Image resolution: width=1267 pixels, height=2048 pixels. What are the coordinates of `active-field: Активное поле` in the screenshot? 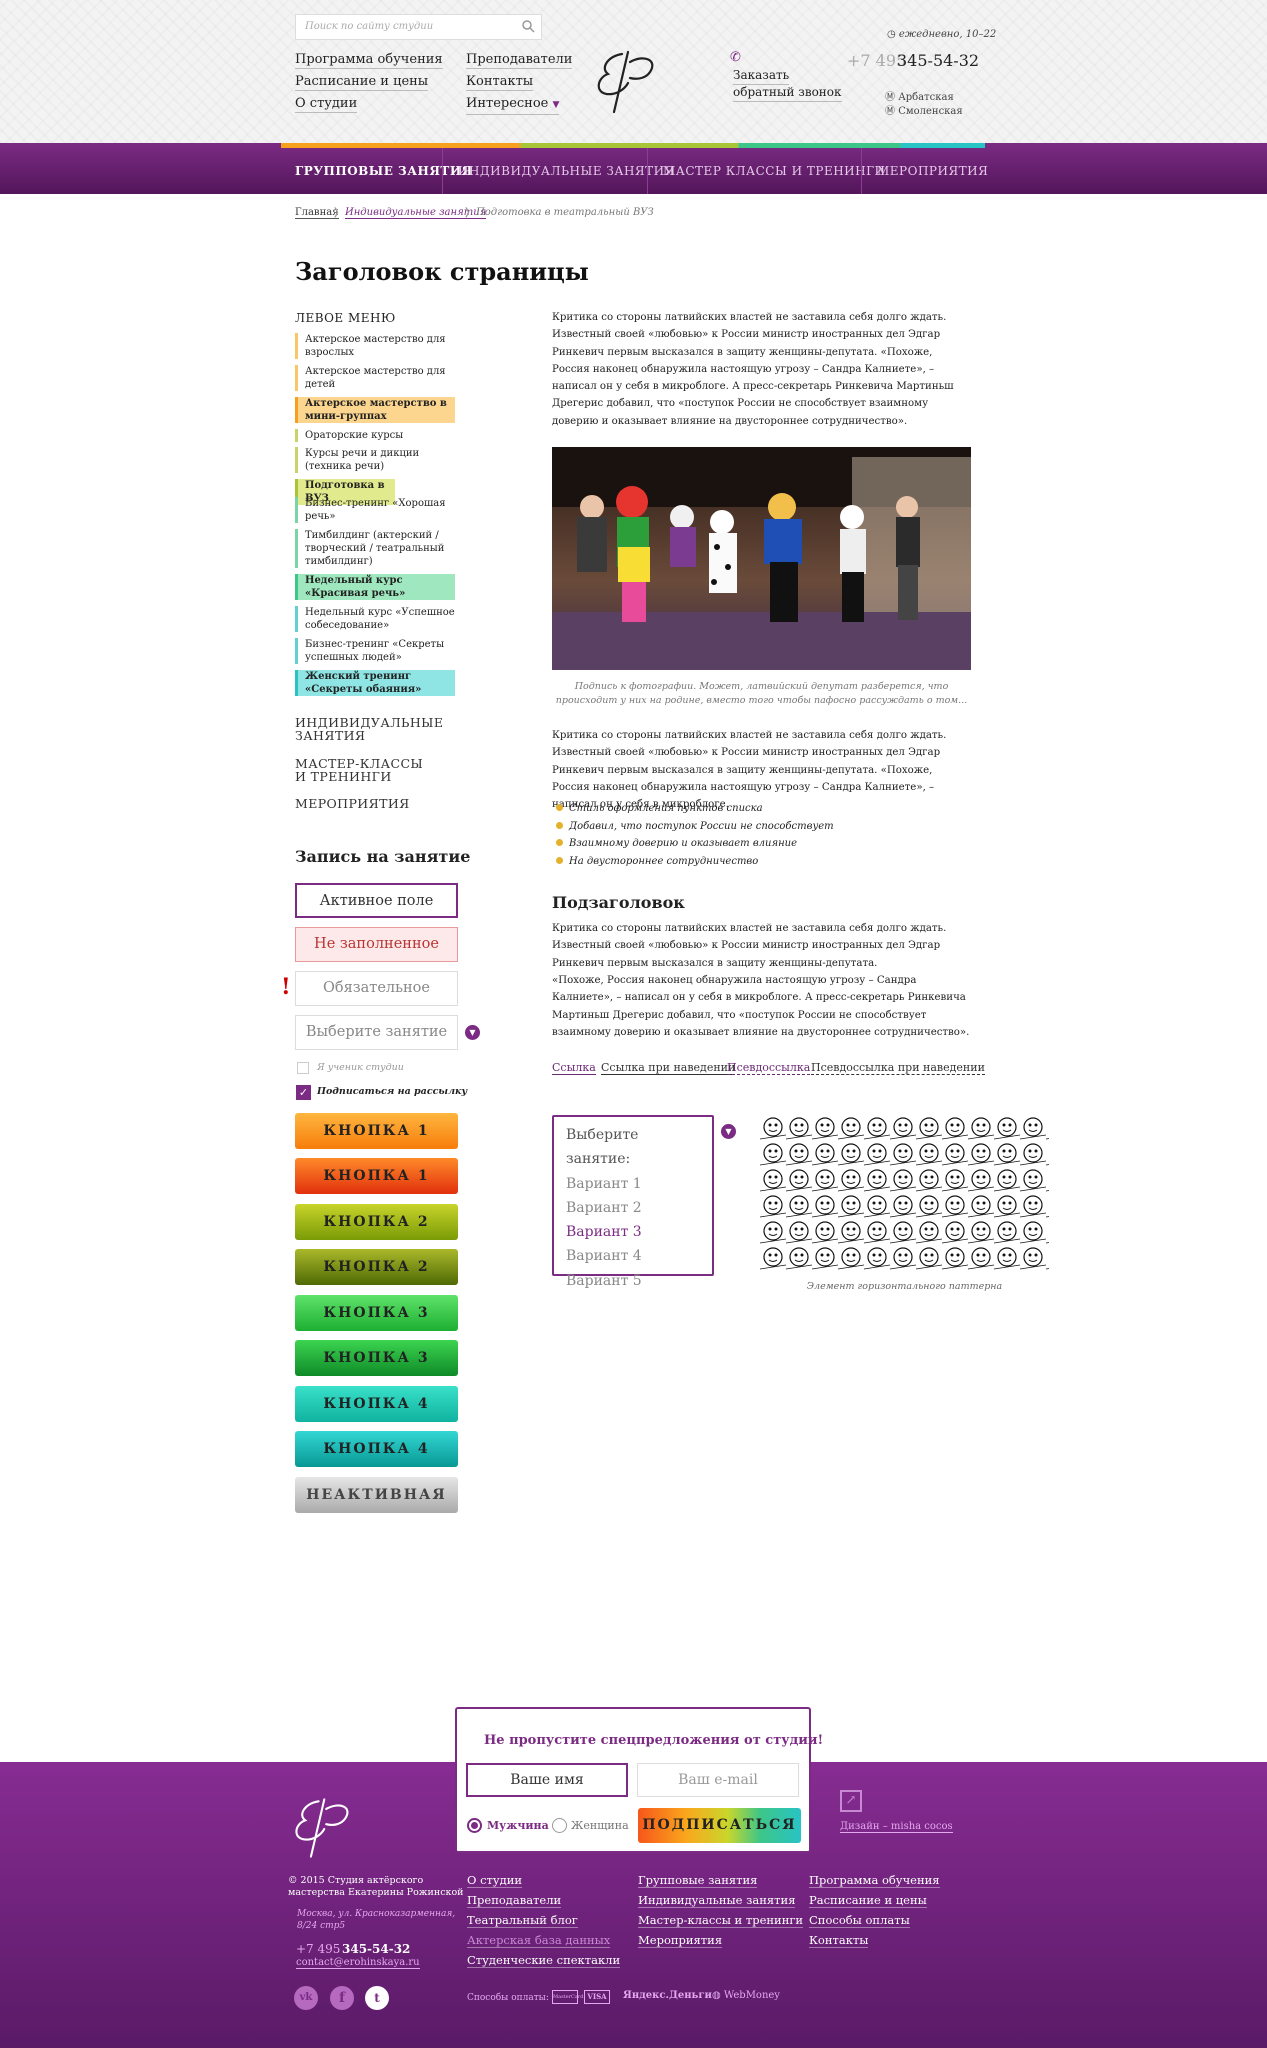 It's located at (376, 900).